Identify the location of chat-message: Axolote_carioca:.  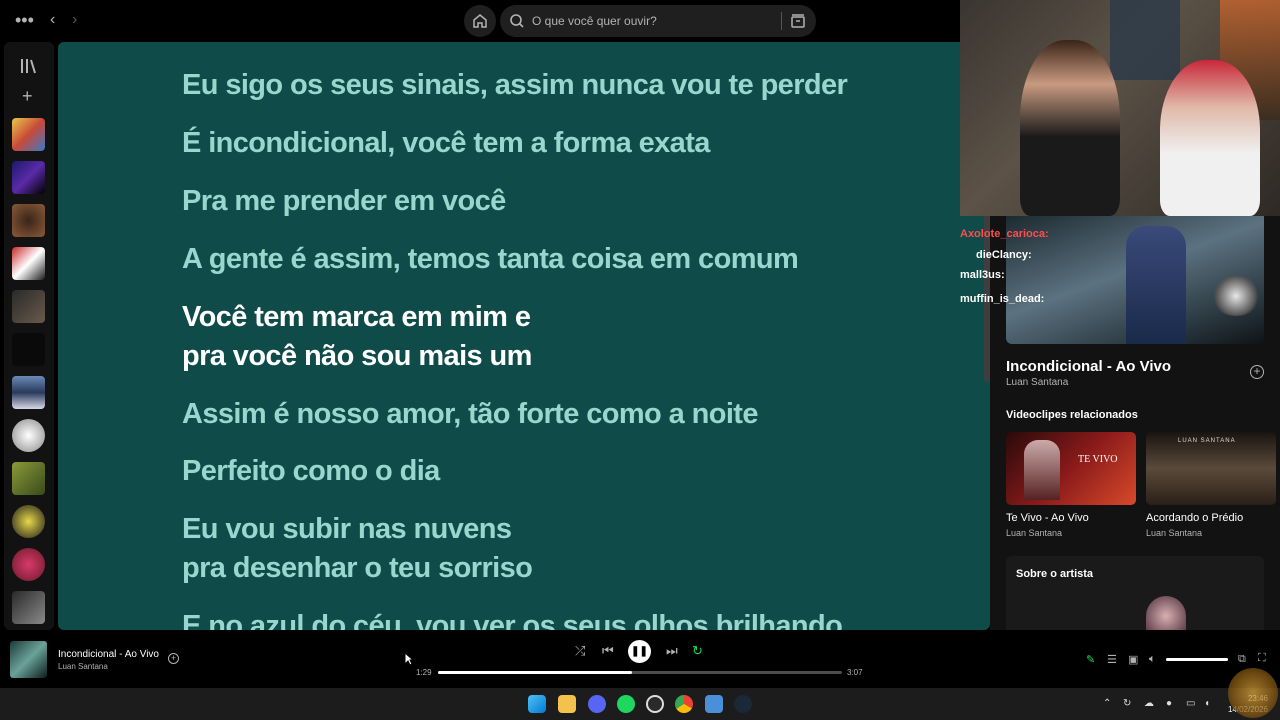
(1004, 234).